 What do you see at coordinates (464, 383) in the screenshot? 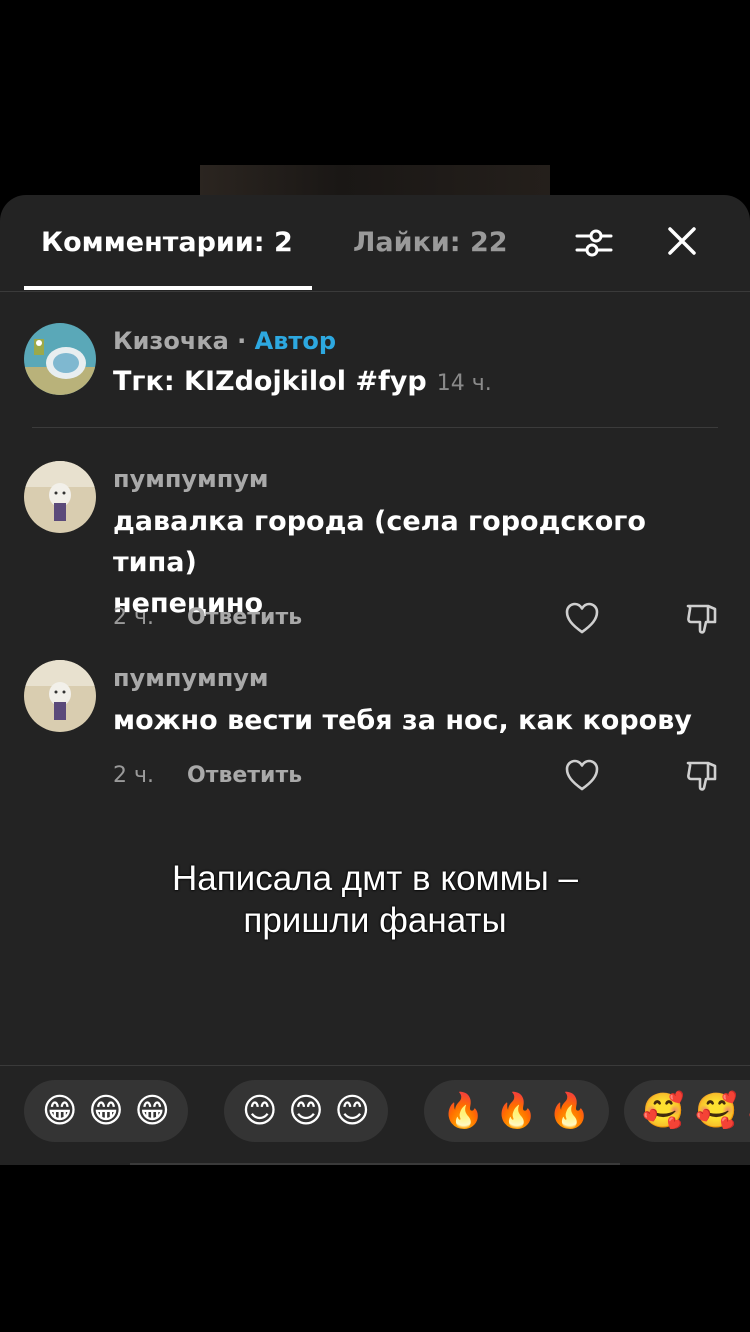
I see `comment-timestamp: 14 ч.` at bounding box center [464, 383].